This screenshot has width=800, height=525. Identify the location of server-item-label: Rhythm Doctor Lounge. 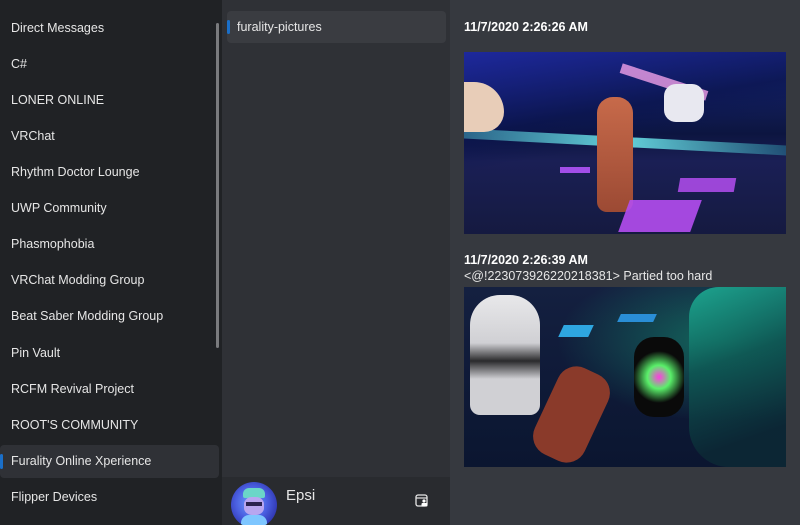
(75, 172).